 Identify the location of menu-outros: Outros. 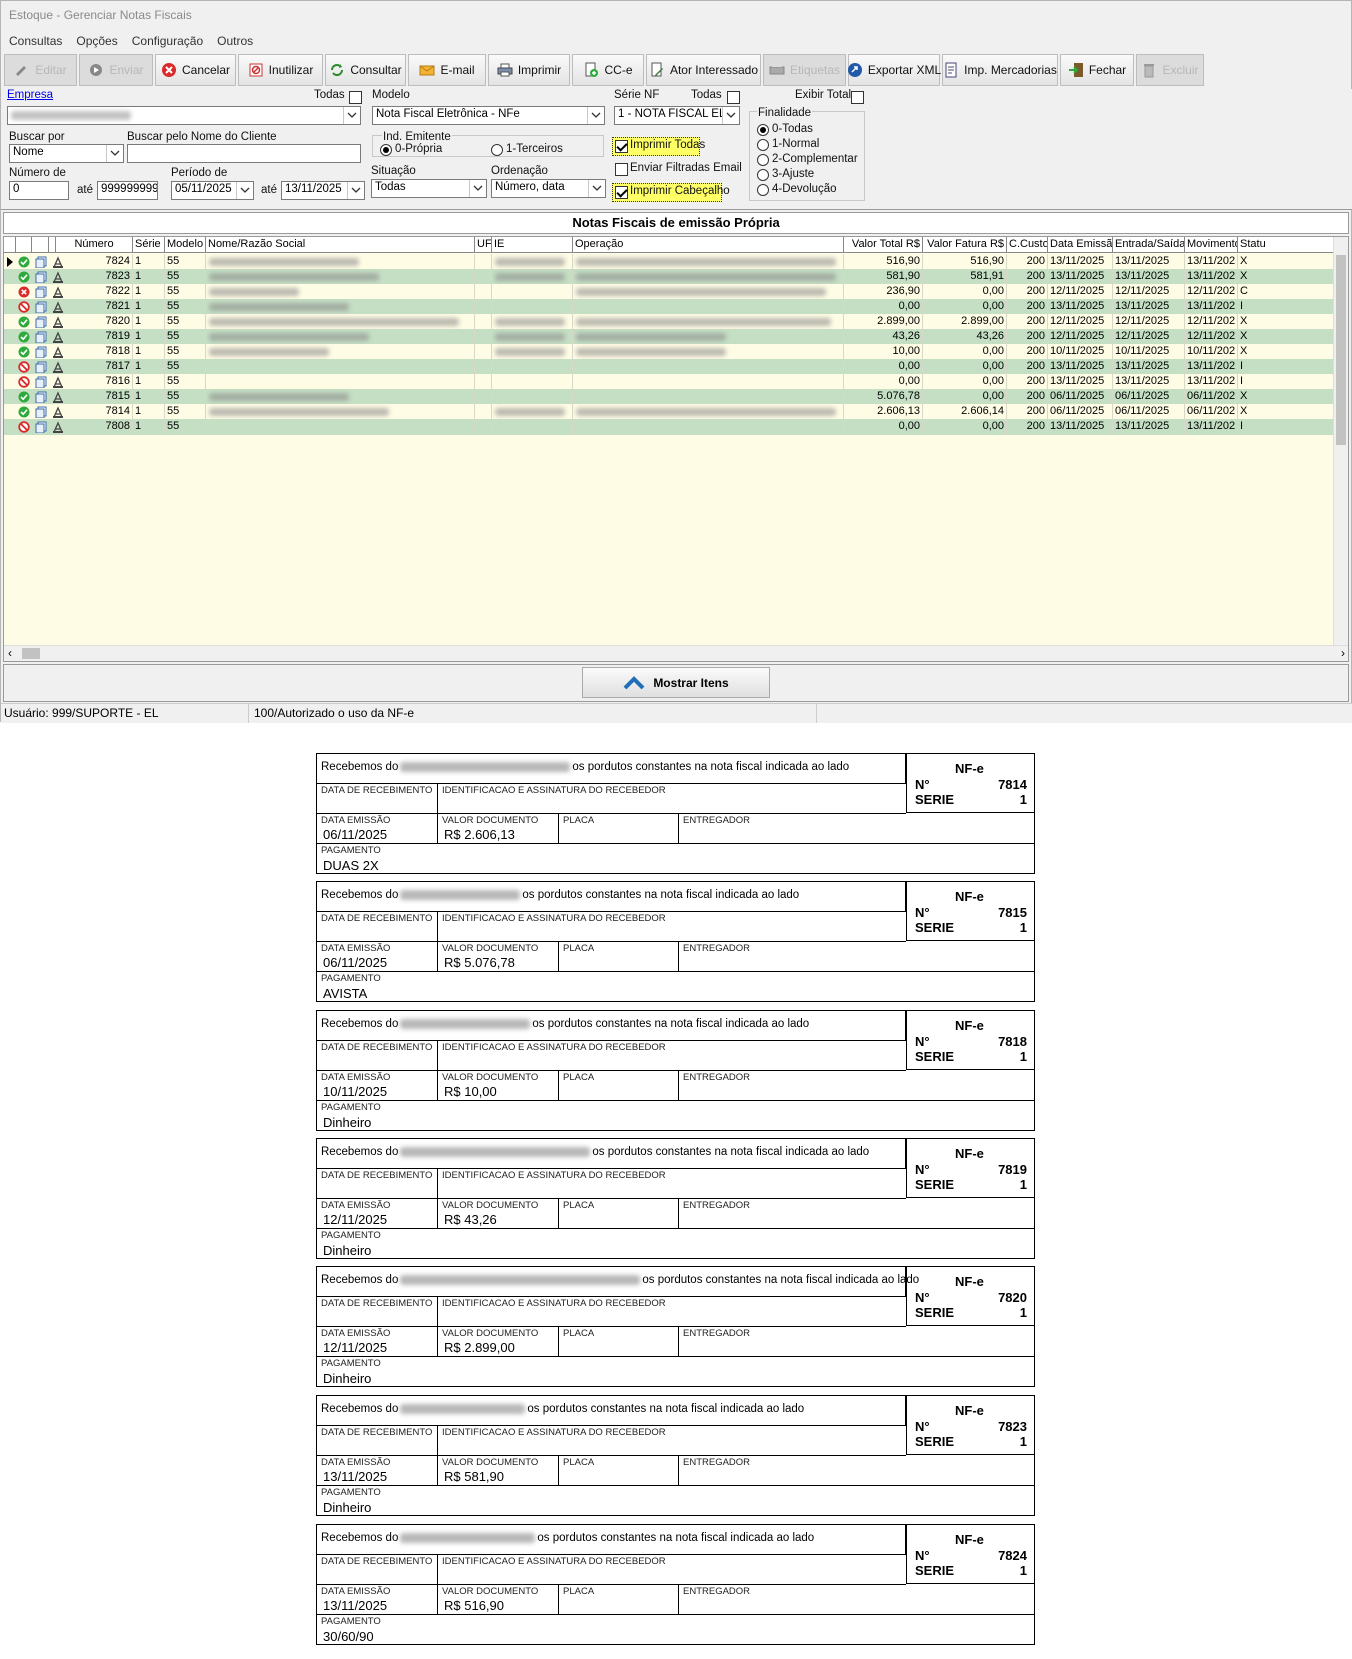
(235, 41).